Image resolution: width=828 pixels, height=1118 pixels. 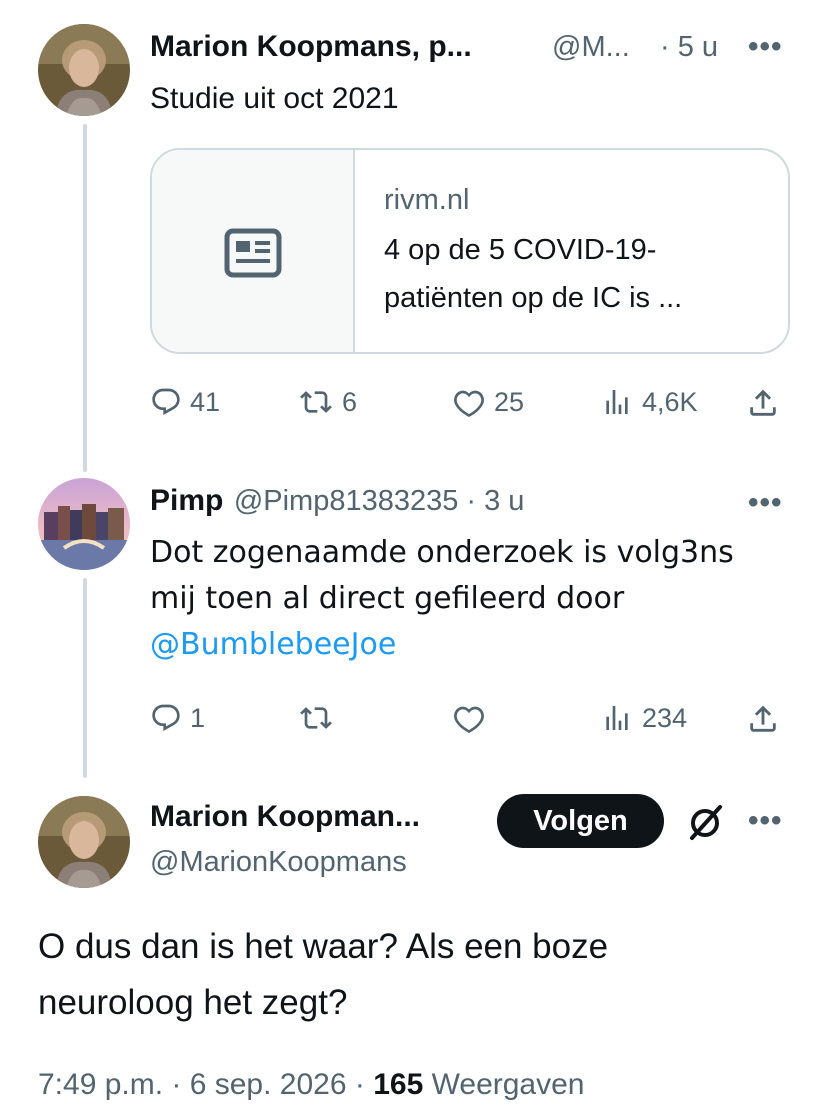 I want to click on tweet-meta: 7:49 p.m. · 6 sep. 2026 · 165 Weergaven, so click(x=311, y=1085).